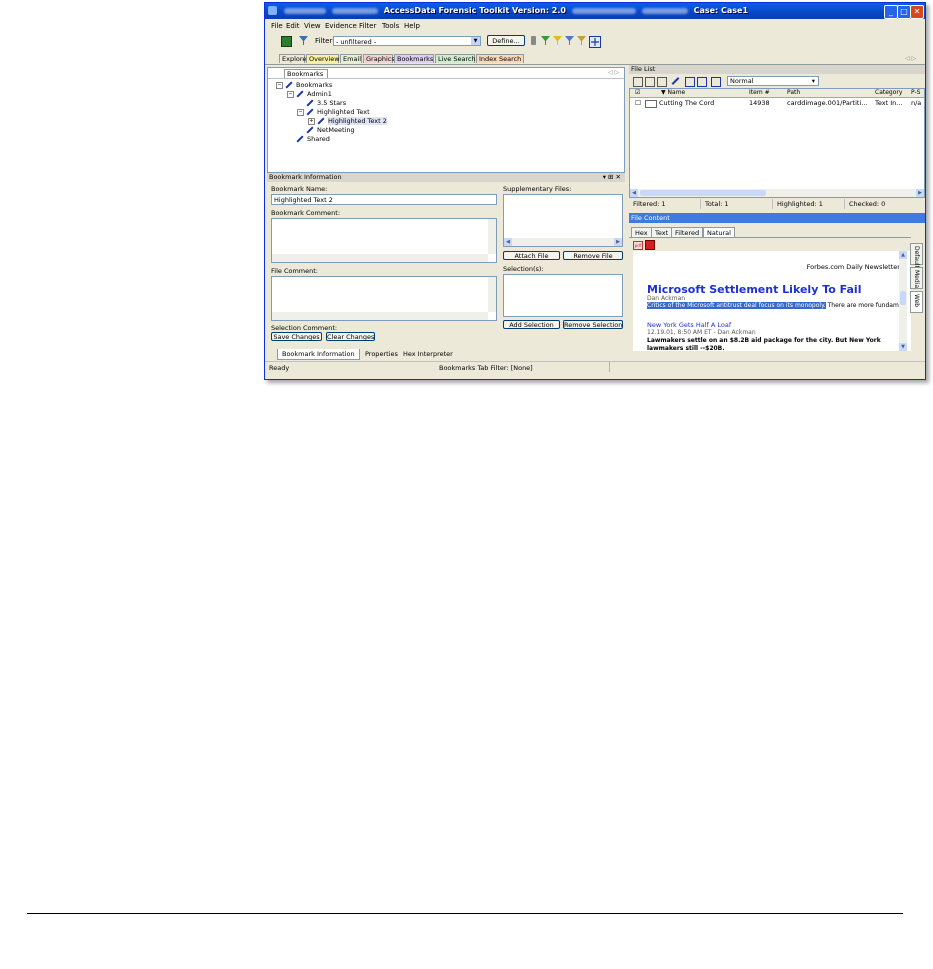 This screenshot has height=969, width=933. I want to click on content-vscroll: ▲ ▼, so click(903, 301).